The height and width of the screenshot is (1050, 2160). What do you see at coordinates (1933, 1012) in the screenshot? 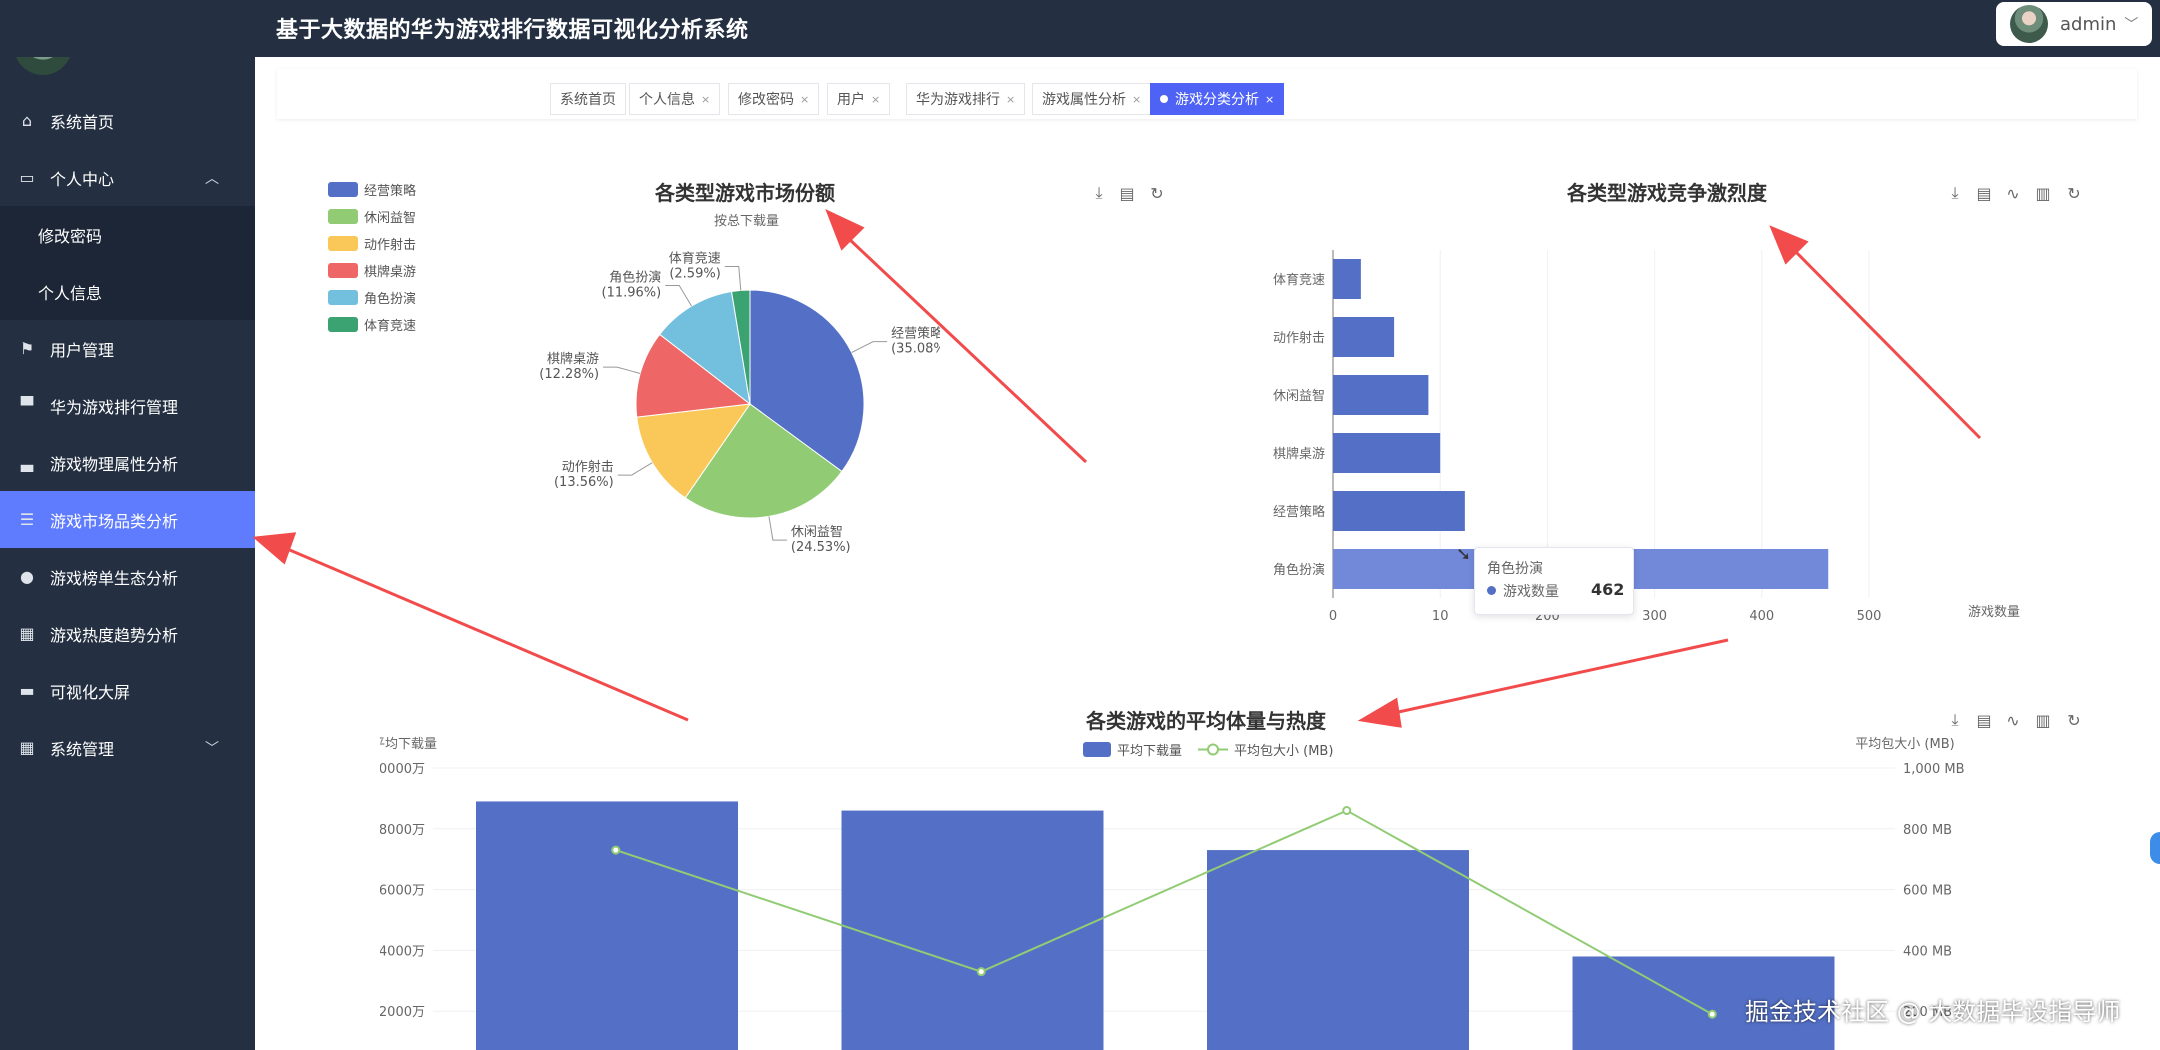
I see `watermark-text: 掘金技术社区 @ 大数据毕设指导师` at bounding box center [1933, 1012].